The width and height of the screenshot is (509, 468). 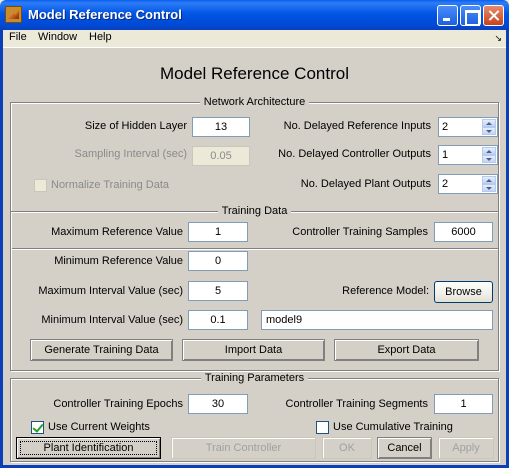 I want to click on max-interval-label: Maximum Interval Value (sec), so click(x=110, y=291).